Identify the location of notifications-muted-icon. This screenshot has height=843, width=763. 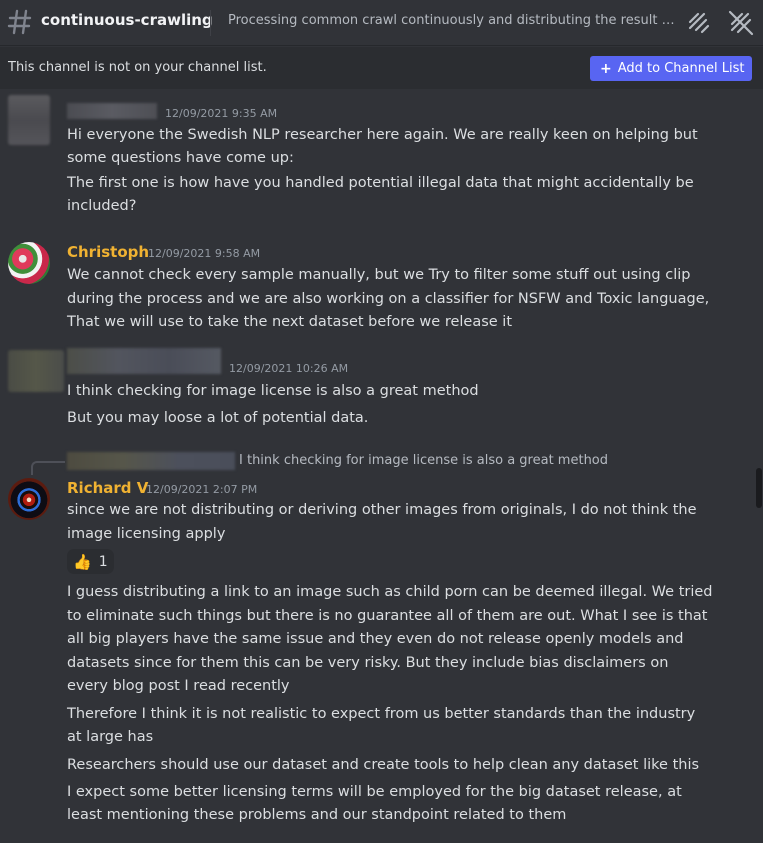
(741, 22).